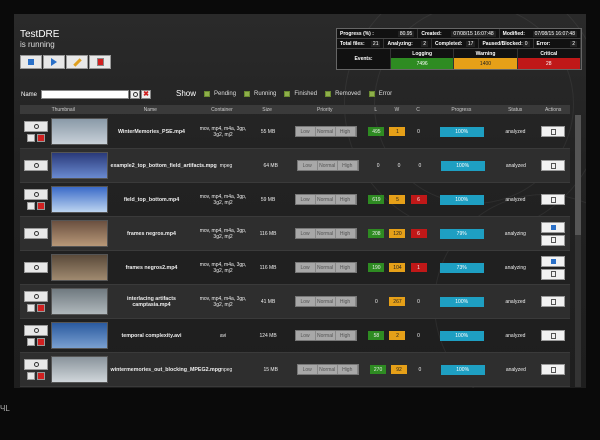  I want to click on progress-bar: 100%, so click(462, 369).